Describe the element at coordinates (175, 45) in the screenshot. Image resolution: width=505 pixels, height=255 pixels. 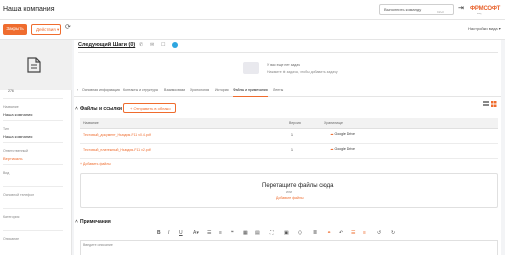
I see `telegram-icon` at that location.